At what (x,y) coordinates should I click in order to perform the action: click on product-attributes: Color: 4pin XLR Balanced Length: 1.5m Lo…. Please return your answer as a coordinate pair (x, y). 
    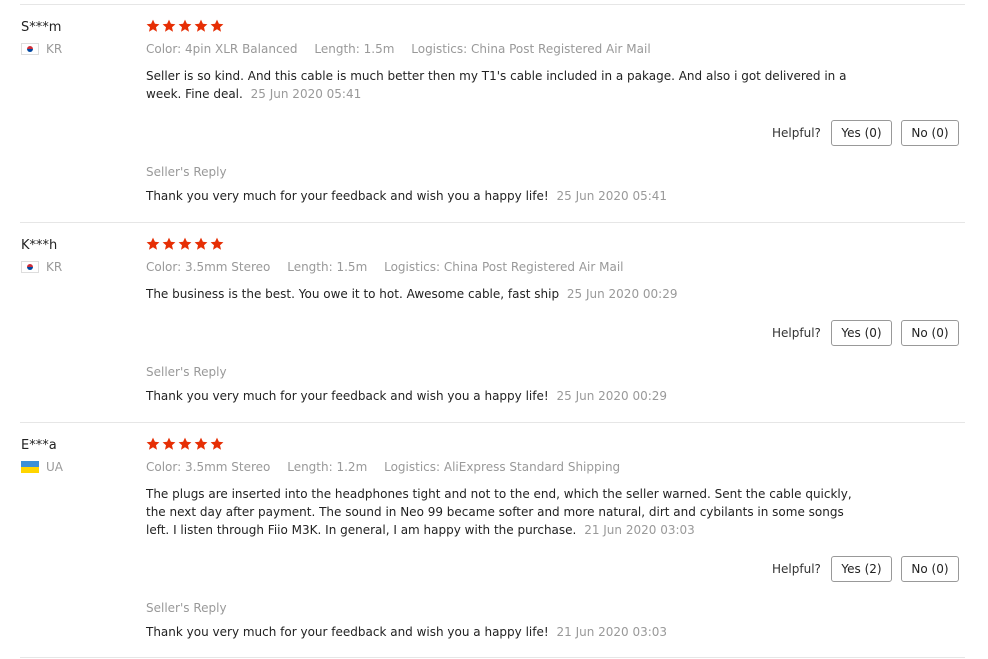
    Looking at the image, I should click on (405, 49).